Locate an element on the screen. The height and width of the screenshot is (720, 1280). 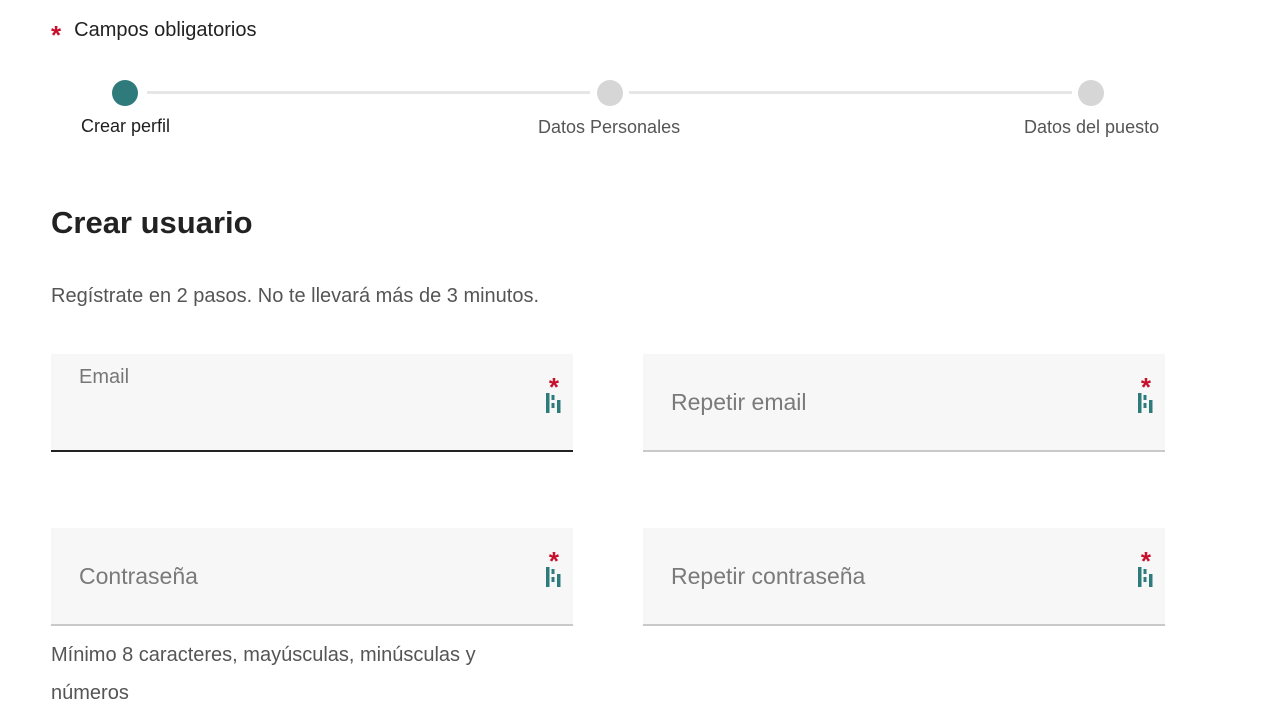
repeat-password-input is located at coordinates (904, 576).